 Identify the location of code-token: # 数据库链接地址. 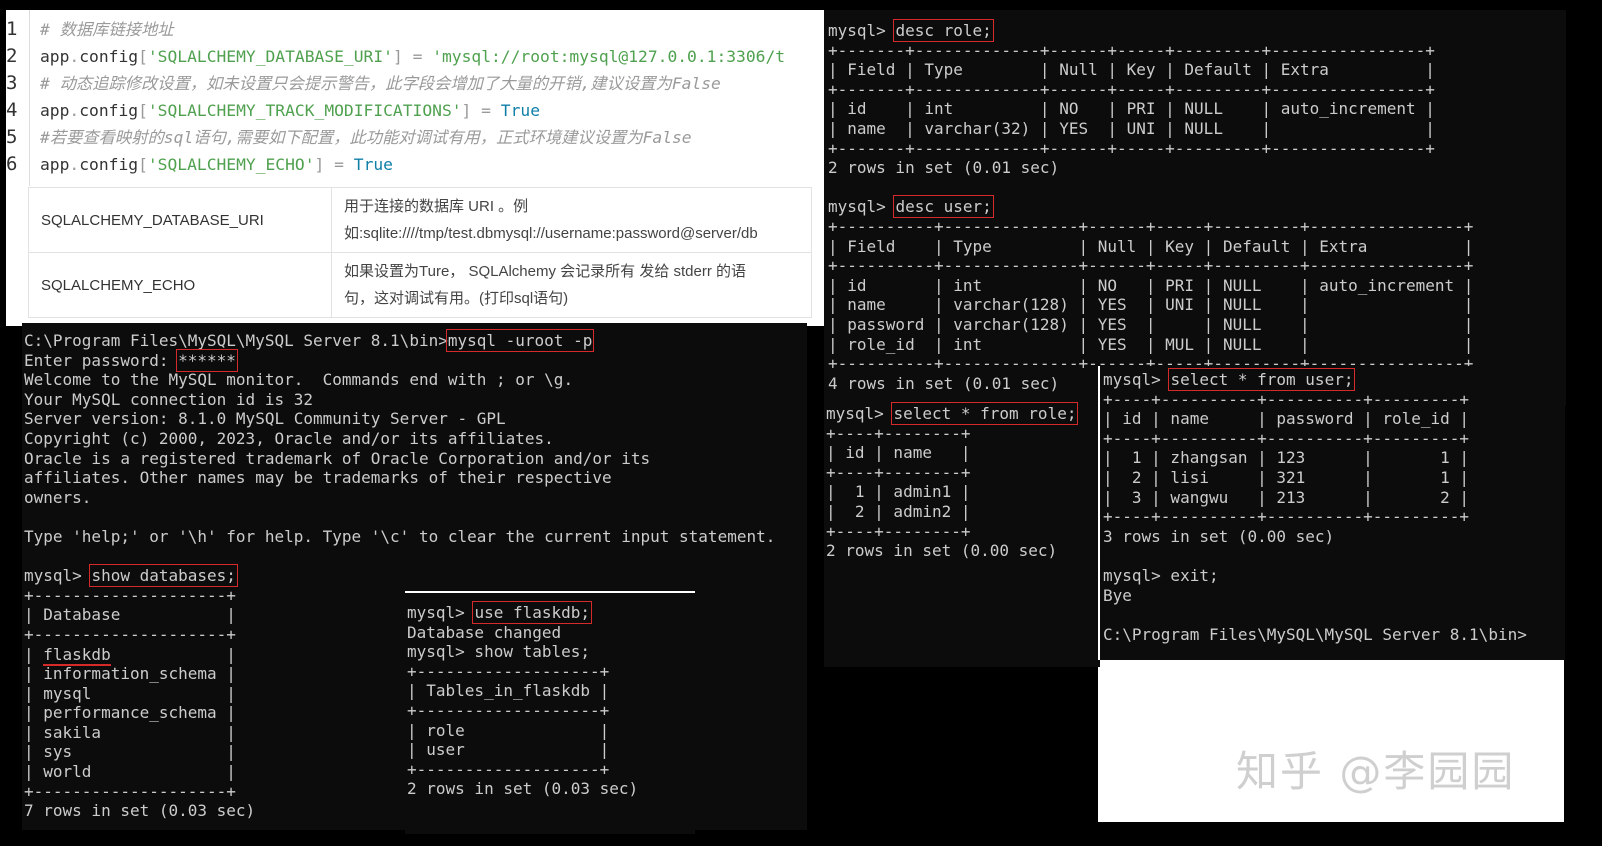
(107, 29).